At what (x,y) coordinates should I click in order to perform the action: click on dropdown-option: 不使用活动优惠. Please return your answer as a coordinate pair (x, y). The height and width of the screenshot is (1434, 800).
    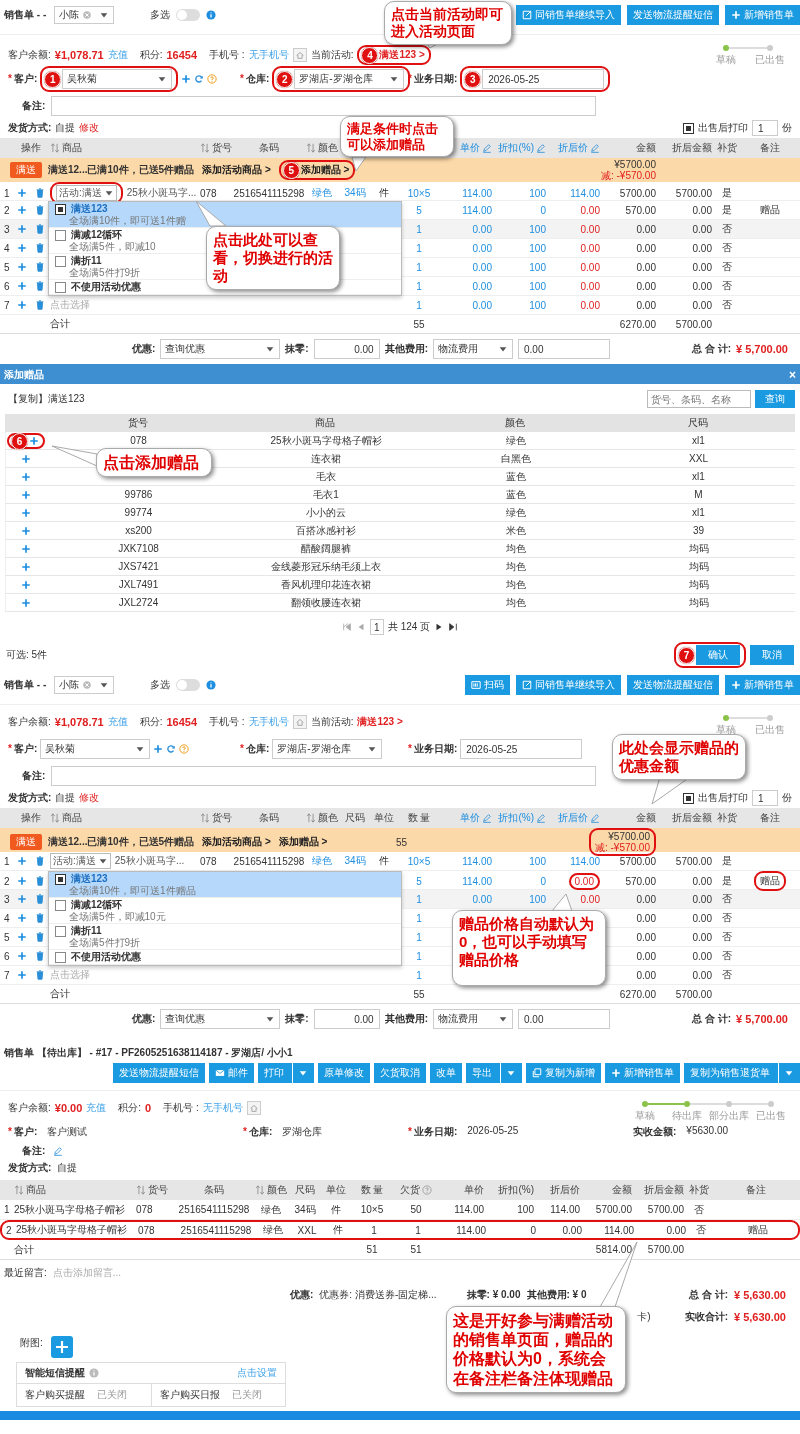
    Looking at the image, I should click on (225, 957).